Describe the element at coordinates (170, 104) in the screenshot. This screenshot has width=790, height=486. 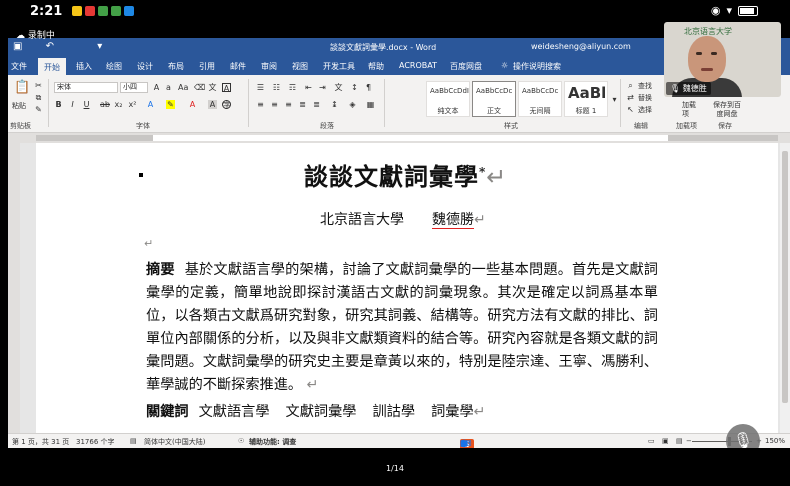
I see `highlight-icon: ✎` at that location.